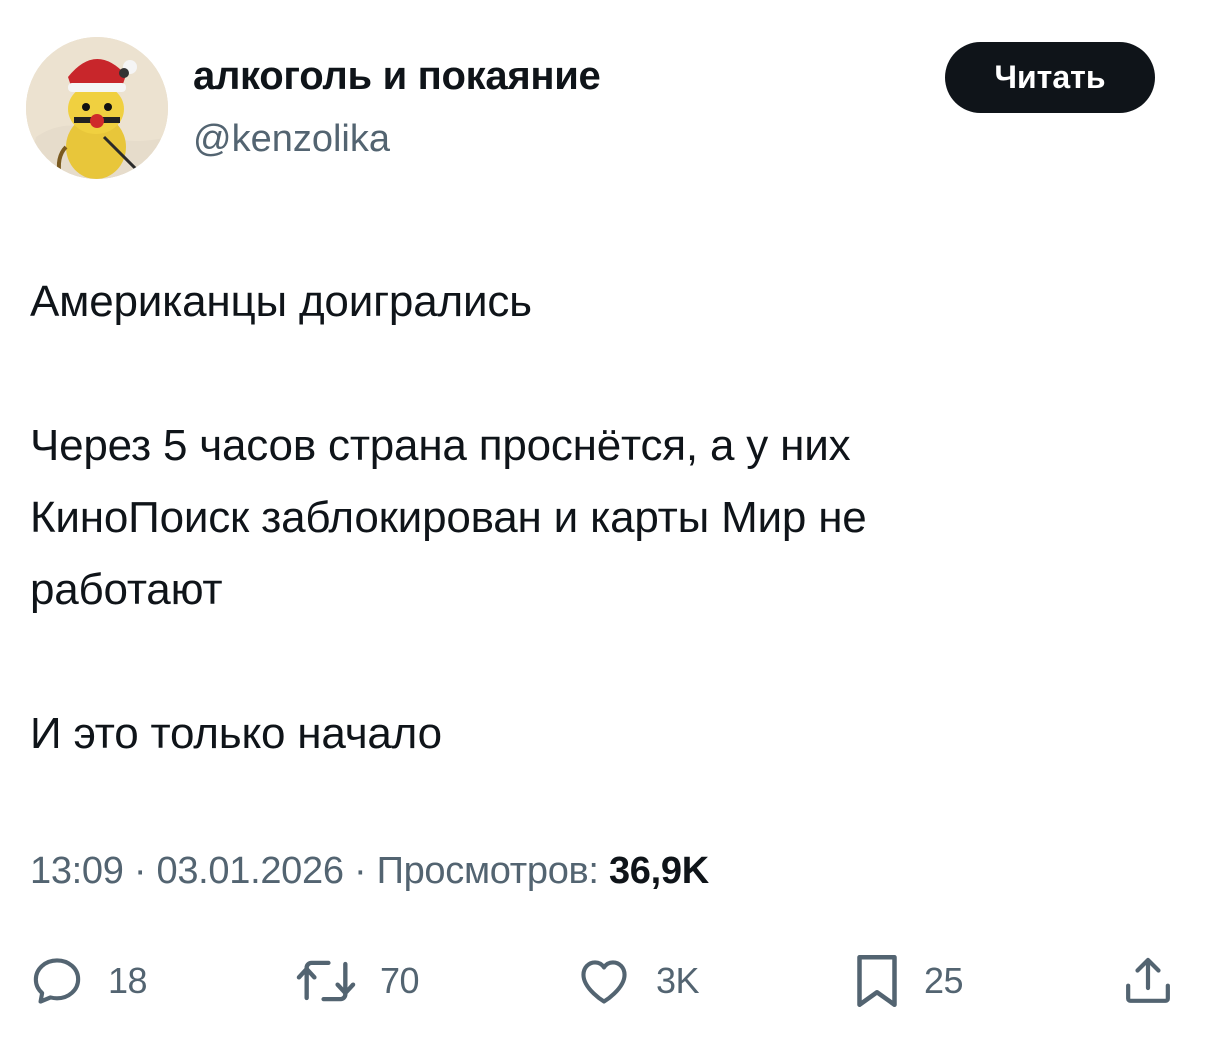 This screenshot has width=1206, height=1046. What do you see at coordinates (357, 981) in the screenshot?
I see `retweet-button: 70` at bounding box center [357, 981].